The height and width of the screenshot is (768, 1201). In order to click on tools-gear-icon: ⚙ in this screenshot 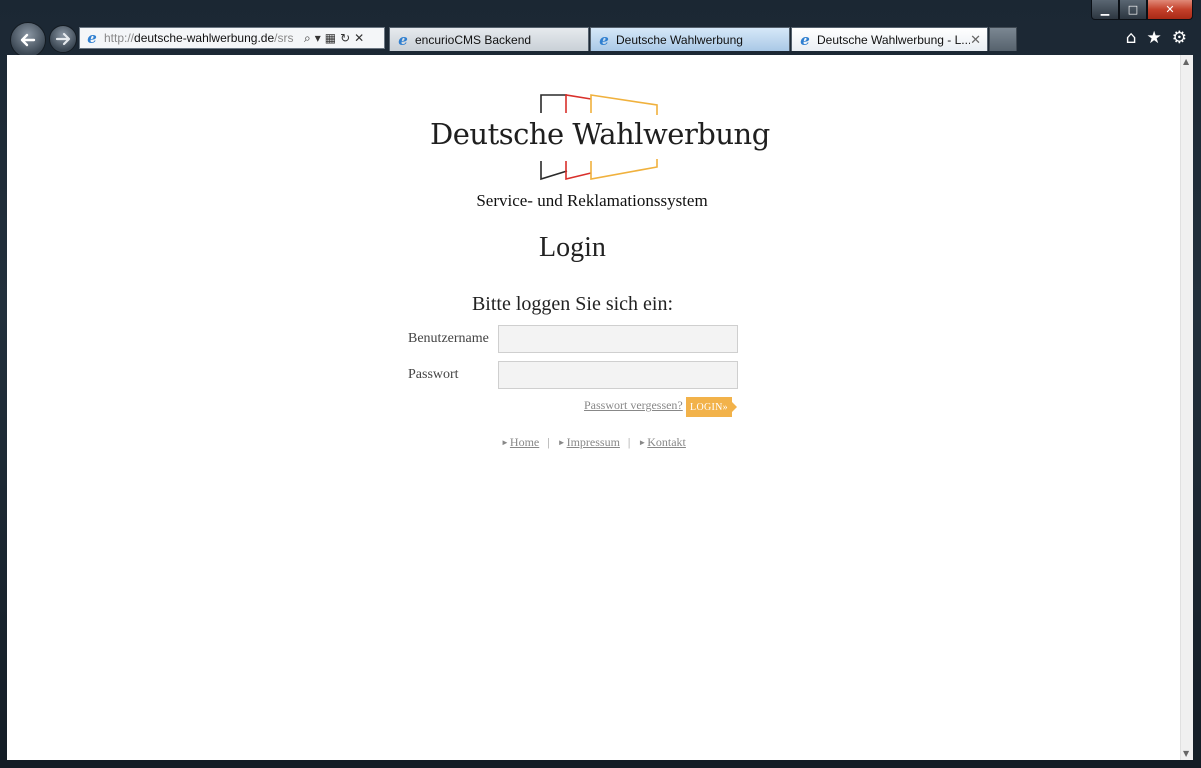, I will do `click(1179, 38)`.